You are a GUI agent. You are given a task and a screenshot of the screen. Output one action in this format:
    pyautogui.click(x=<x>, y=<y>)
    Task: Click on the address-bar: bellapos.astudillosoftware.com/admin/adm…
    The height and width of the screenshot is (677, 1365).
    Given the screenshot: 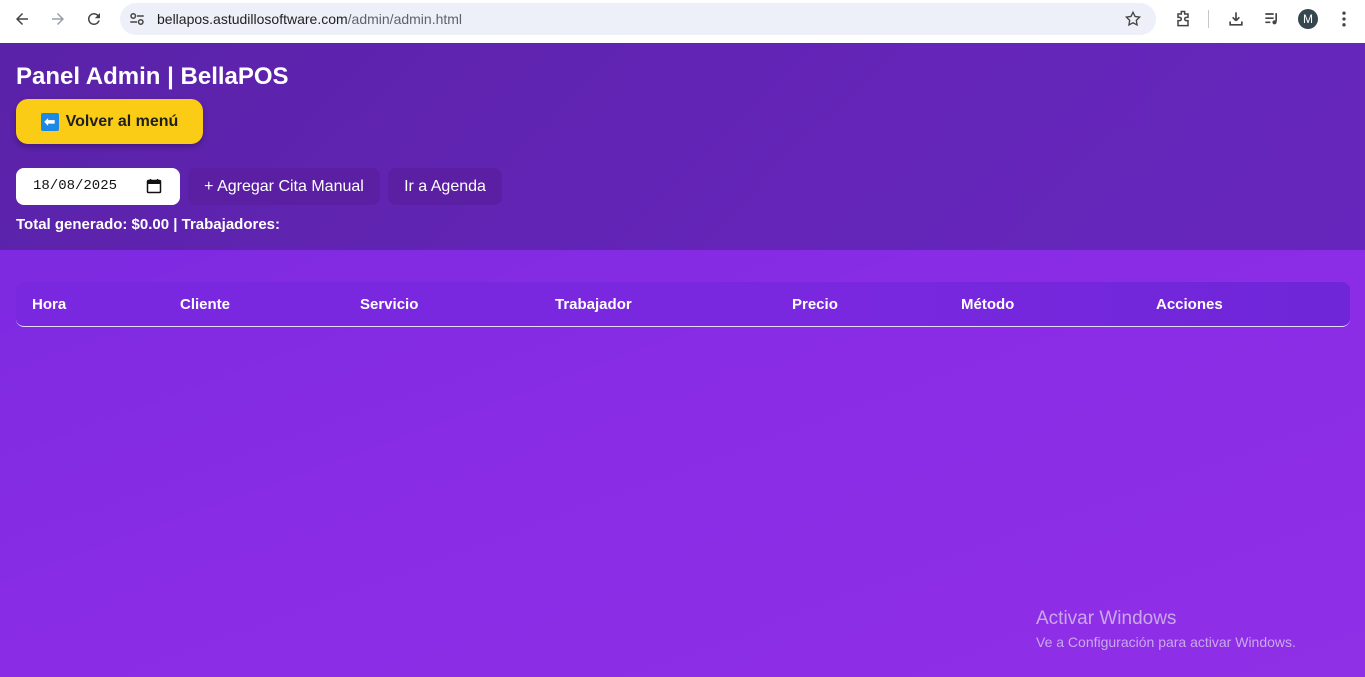 What is the action you would take?
    pyautogui.click(x=638, y=19)
    